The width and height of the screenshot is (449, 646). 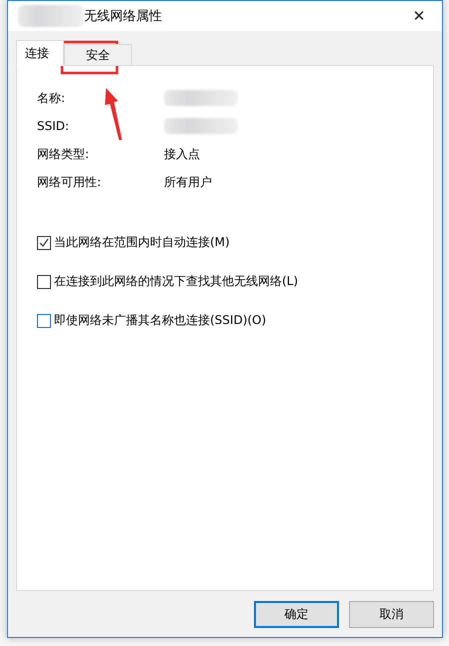 I want to click on property-label: SSID:, so click(x=53, y=126).